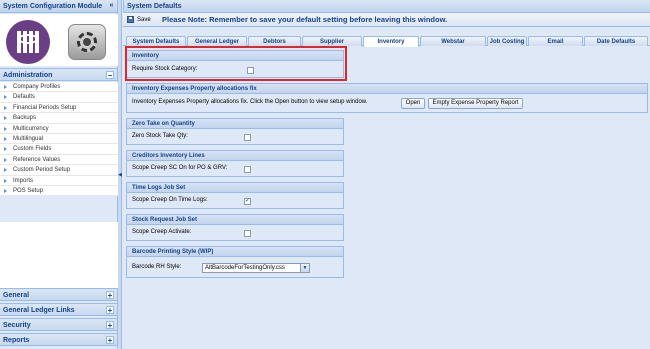 Image resolution: width=650 pixels, height=349 pixels. Describe the element at coordinates (59, 294) in the screenshot. I see `section-general: General +` at that location.